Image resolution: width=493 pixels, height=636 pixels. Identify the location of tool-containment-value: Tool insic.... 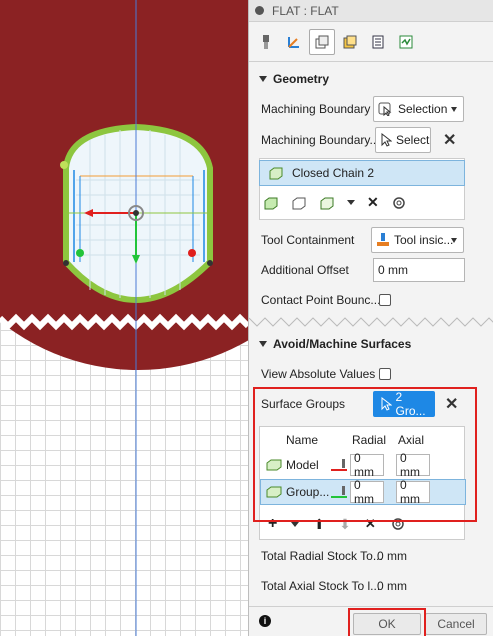
(424, 240).